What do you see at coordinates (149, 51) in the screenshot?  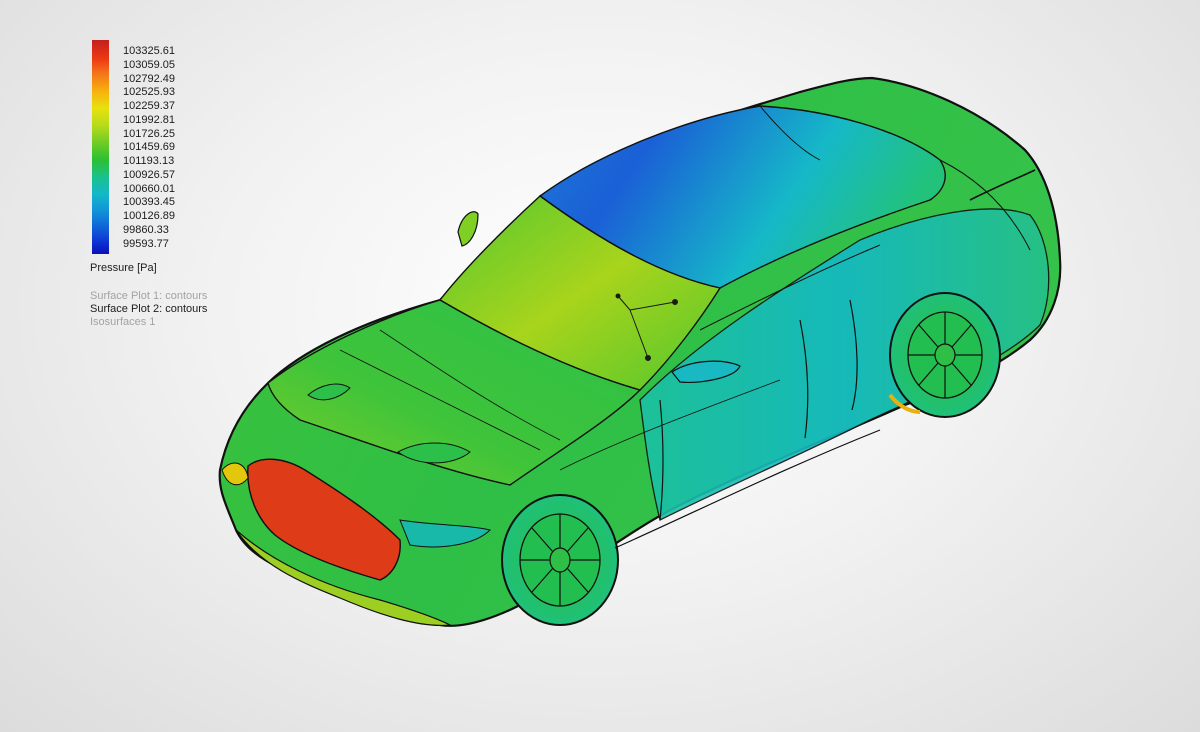 I see `legend-tick: 103325.61` at bounding box center [149, 51].